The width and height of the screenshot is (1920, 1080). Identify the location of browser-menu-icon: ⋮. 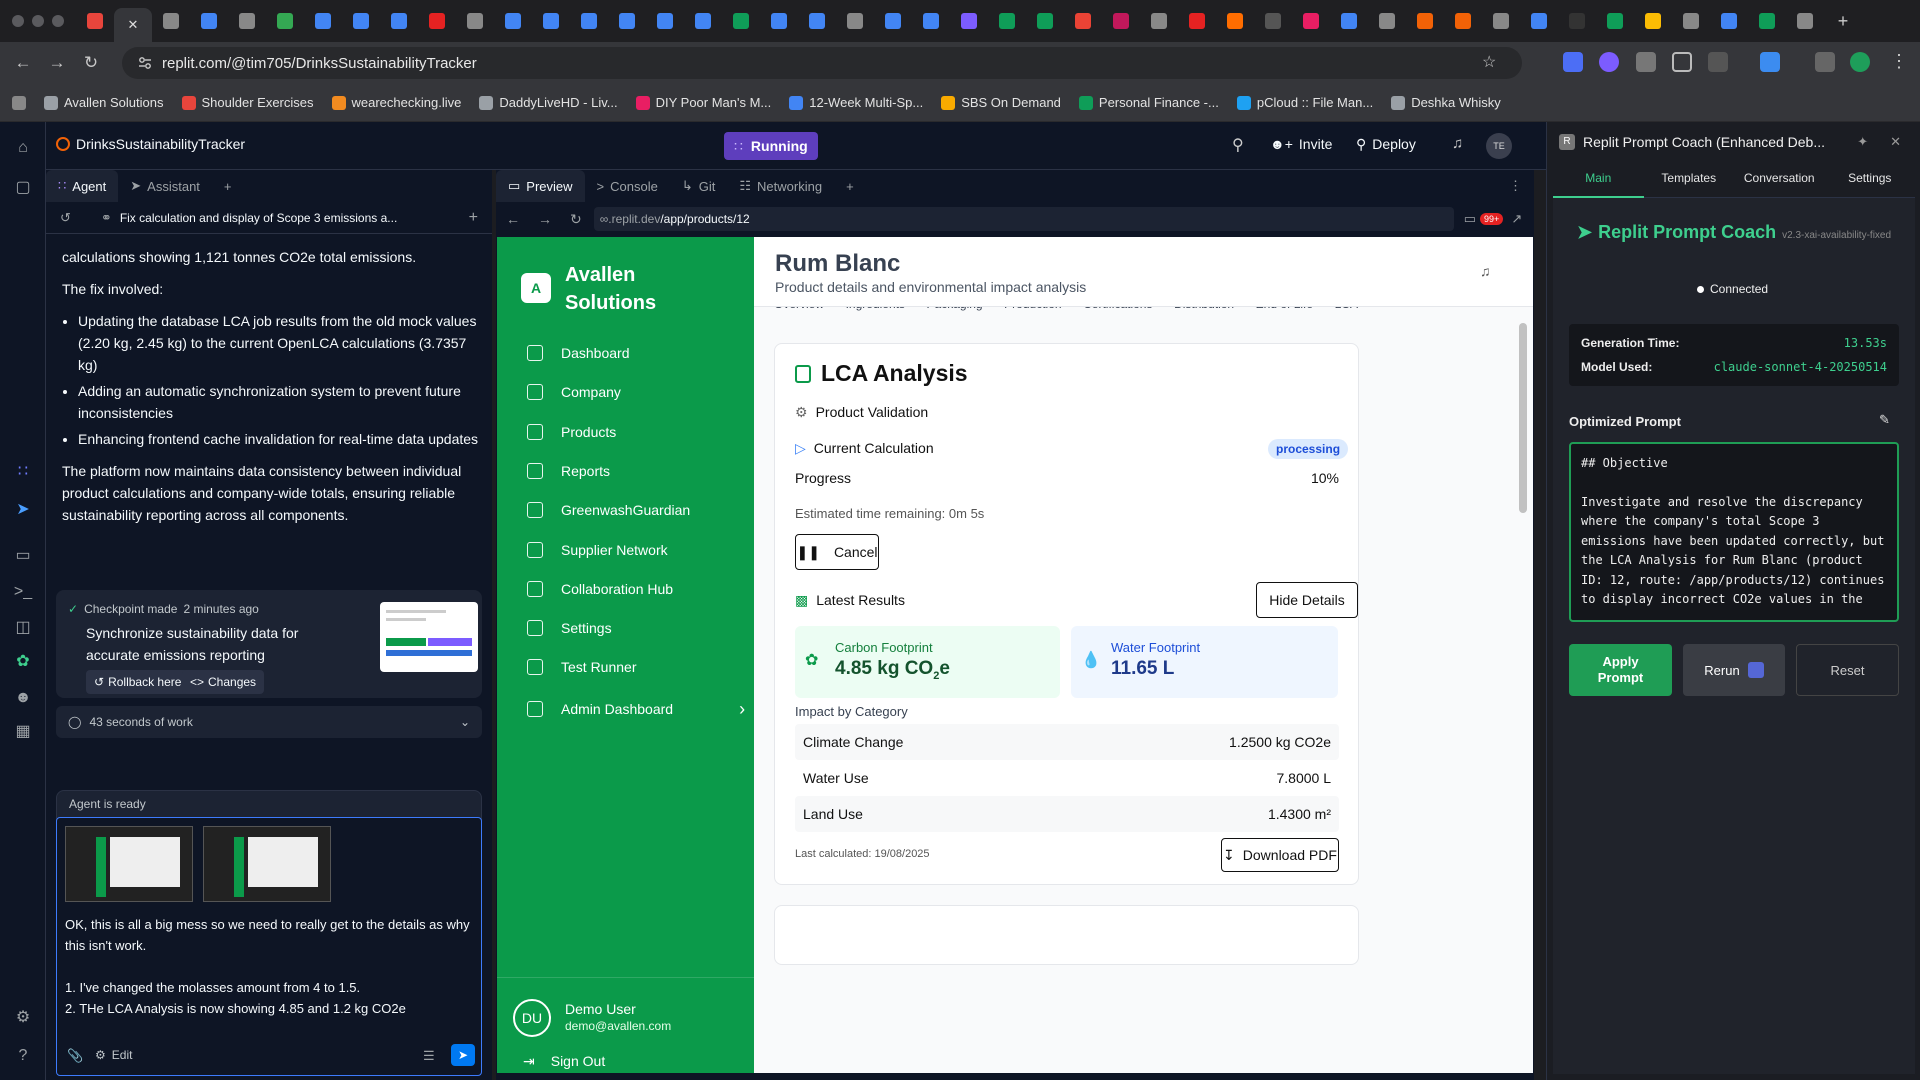
(1899, 61).